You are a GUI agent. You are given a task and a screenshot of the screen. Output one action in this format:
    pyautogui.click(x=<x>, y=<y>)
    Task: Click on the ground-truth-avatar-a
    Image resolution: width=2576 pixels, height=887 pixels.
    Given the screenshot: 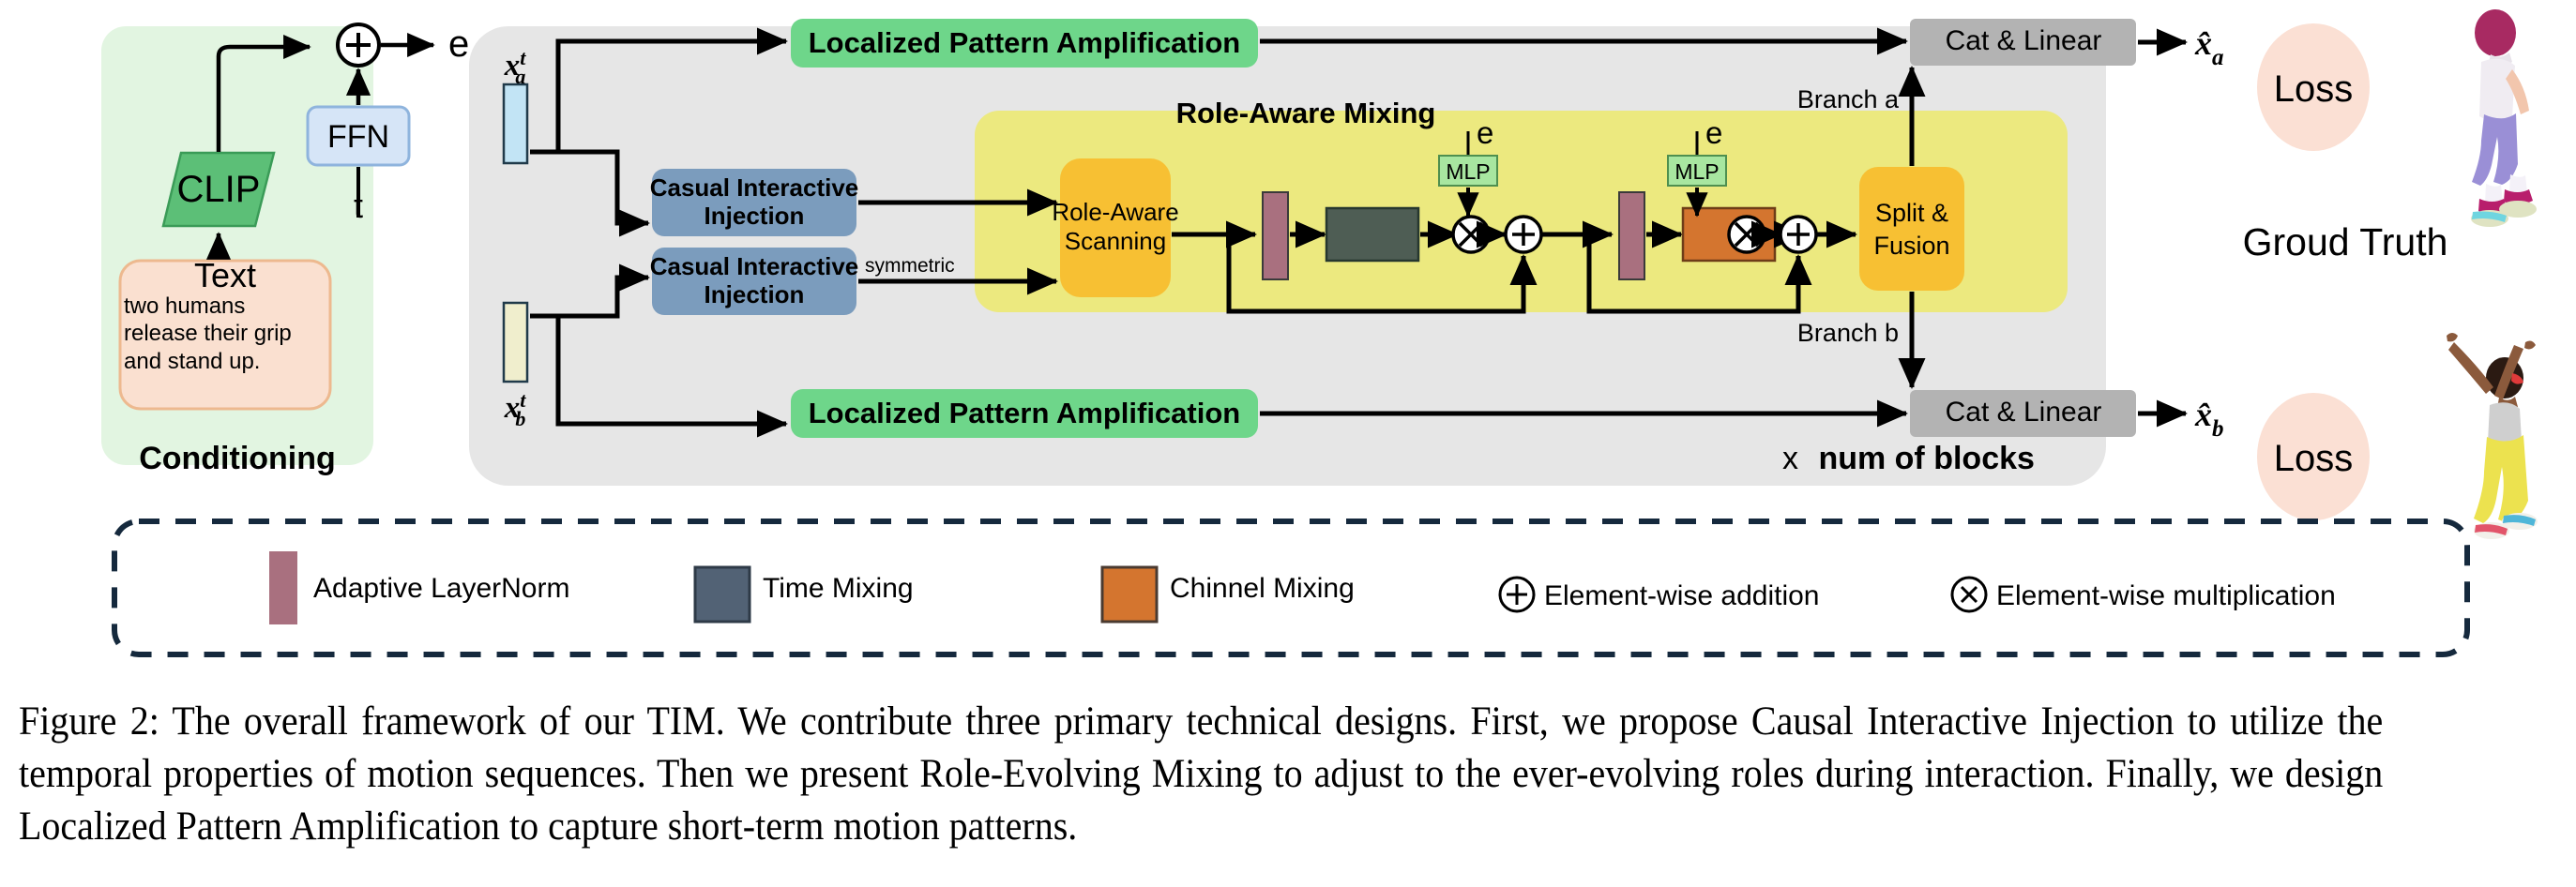 What is the action you would take?
    pyautogui.click(x=2504, y=118)
    